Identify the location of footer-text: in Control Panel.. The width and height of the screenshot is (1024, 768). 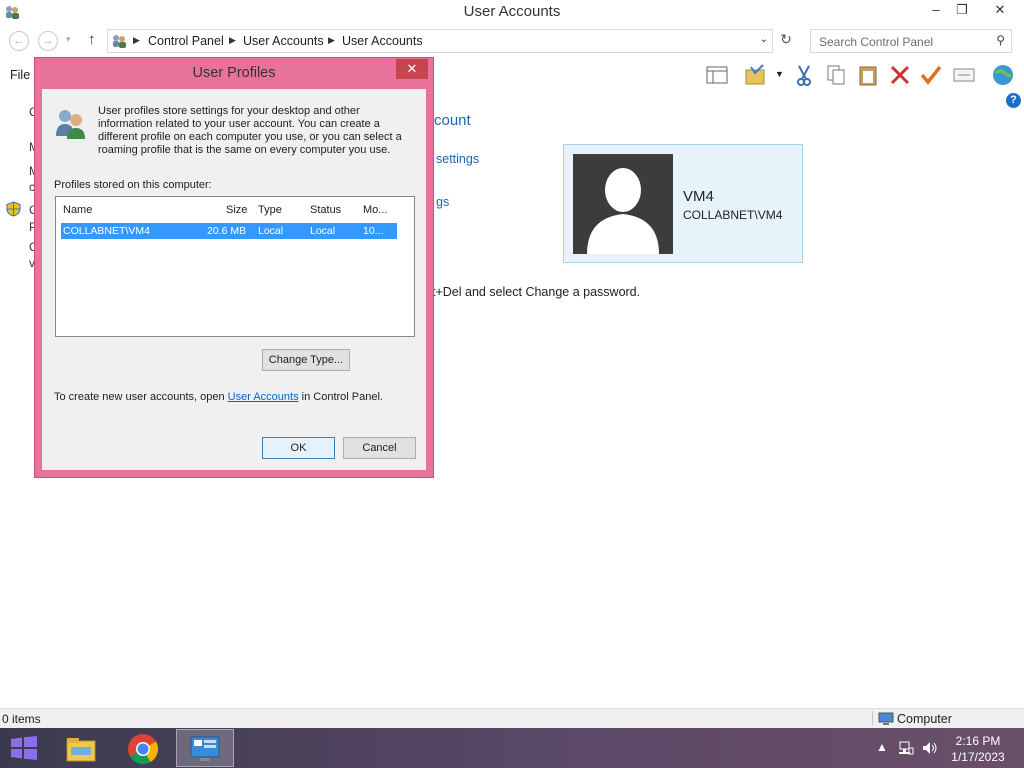
(340, 397).